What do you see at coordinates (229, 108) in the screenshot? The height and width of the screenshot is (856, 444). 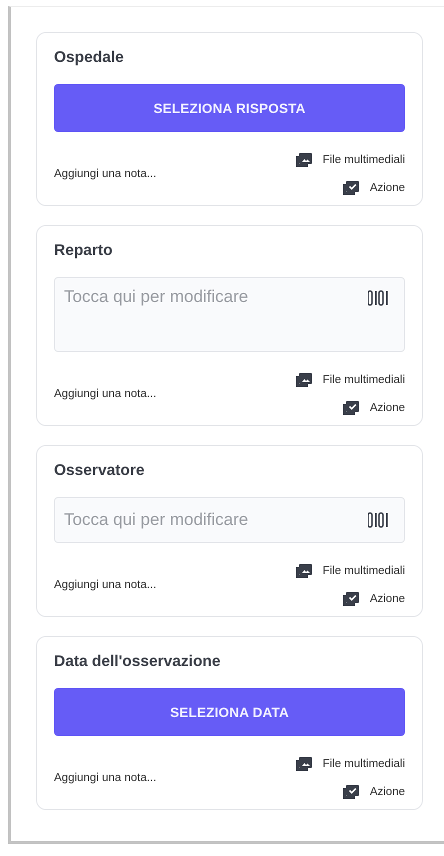 I see `select-button: SELEZIONA RISPOSTA` at bounding box center [229, 108].